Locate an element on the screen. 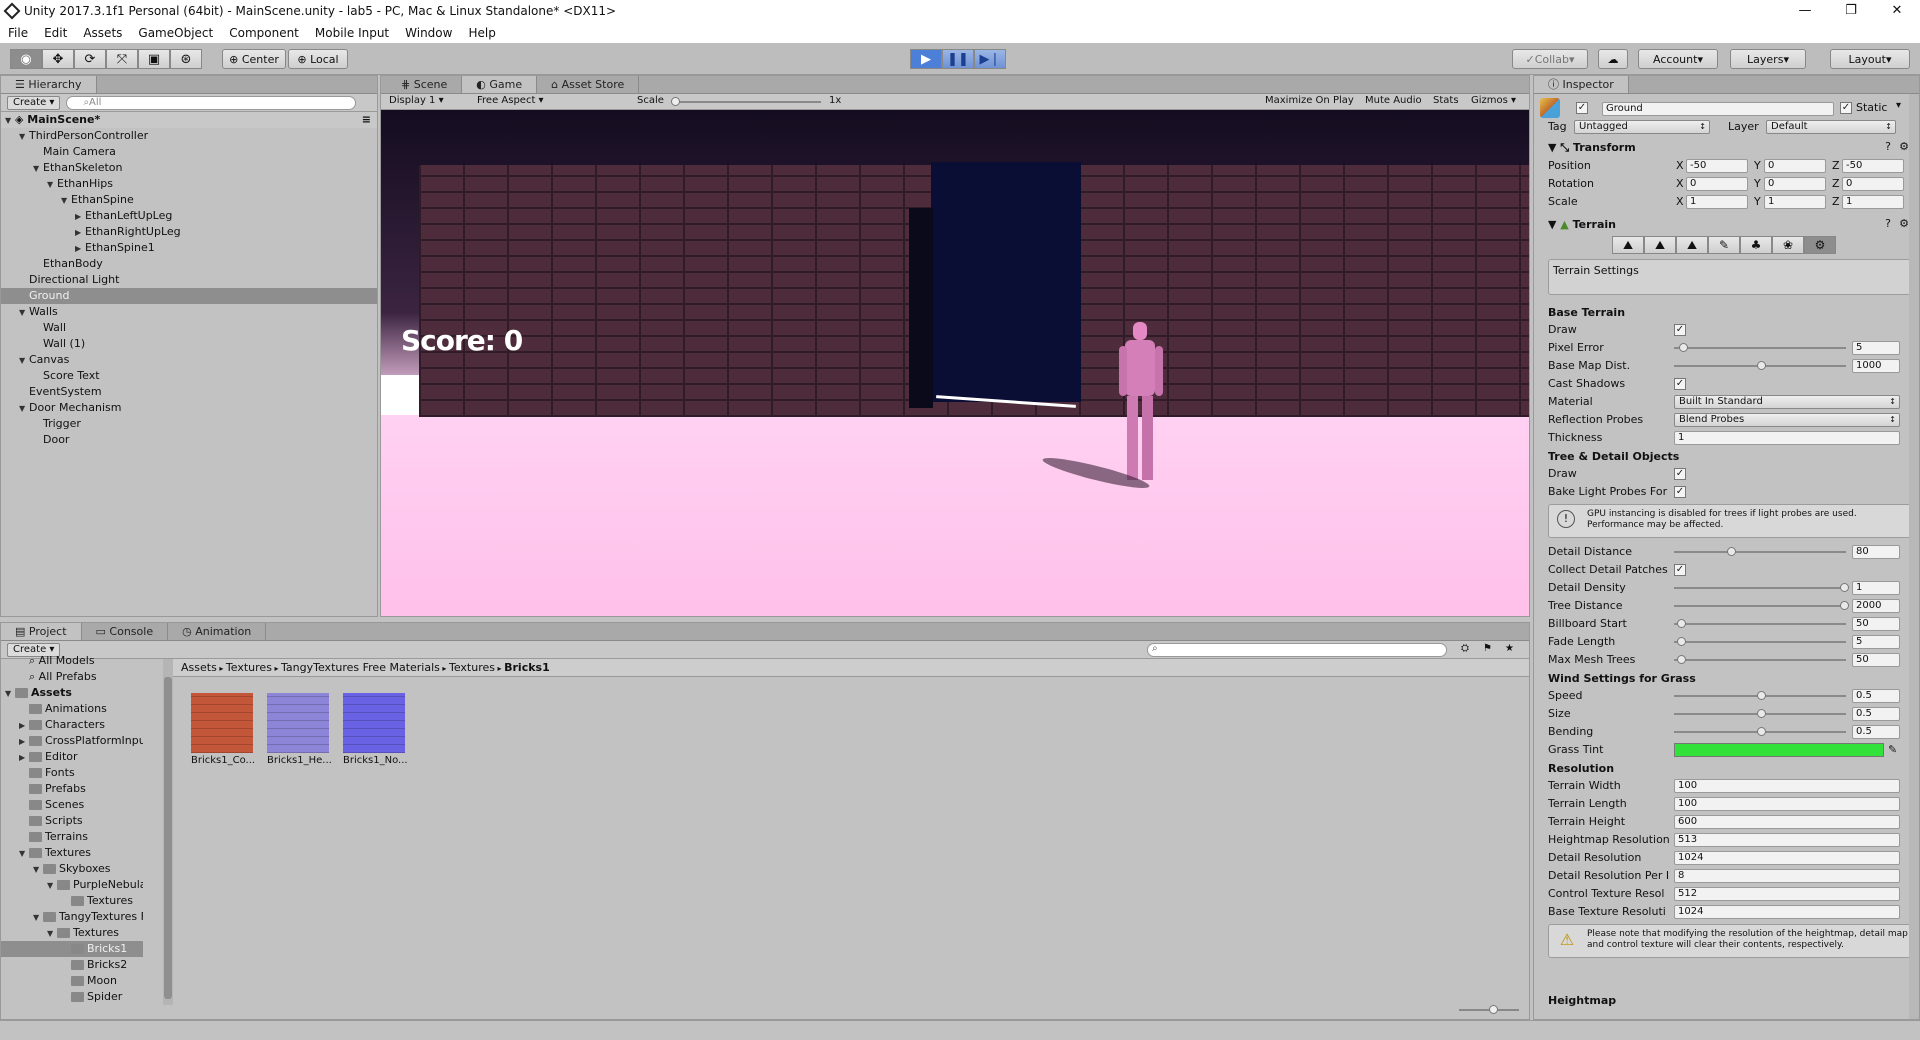  detail-density-field: 1 is located at coordinates (1876, 588).